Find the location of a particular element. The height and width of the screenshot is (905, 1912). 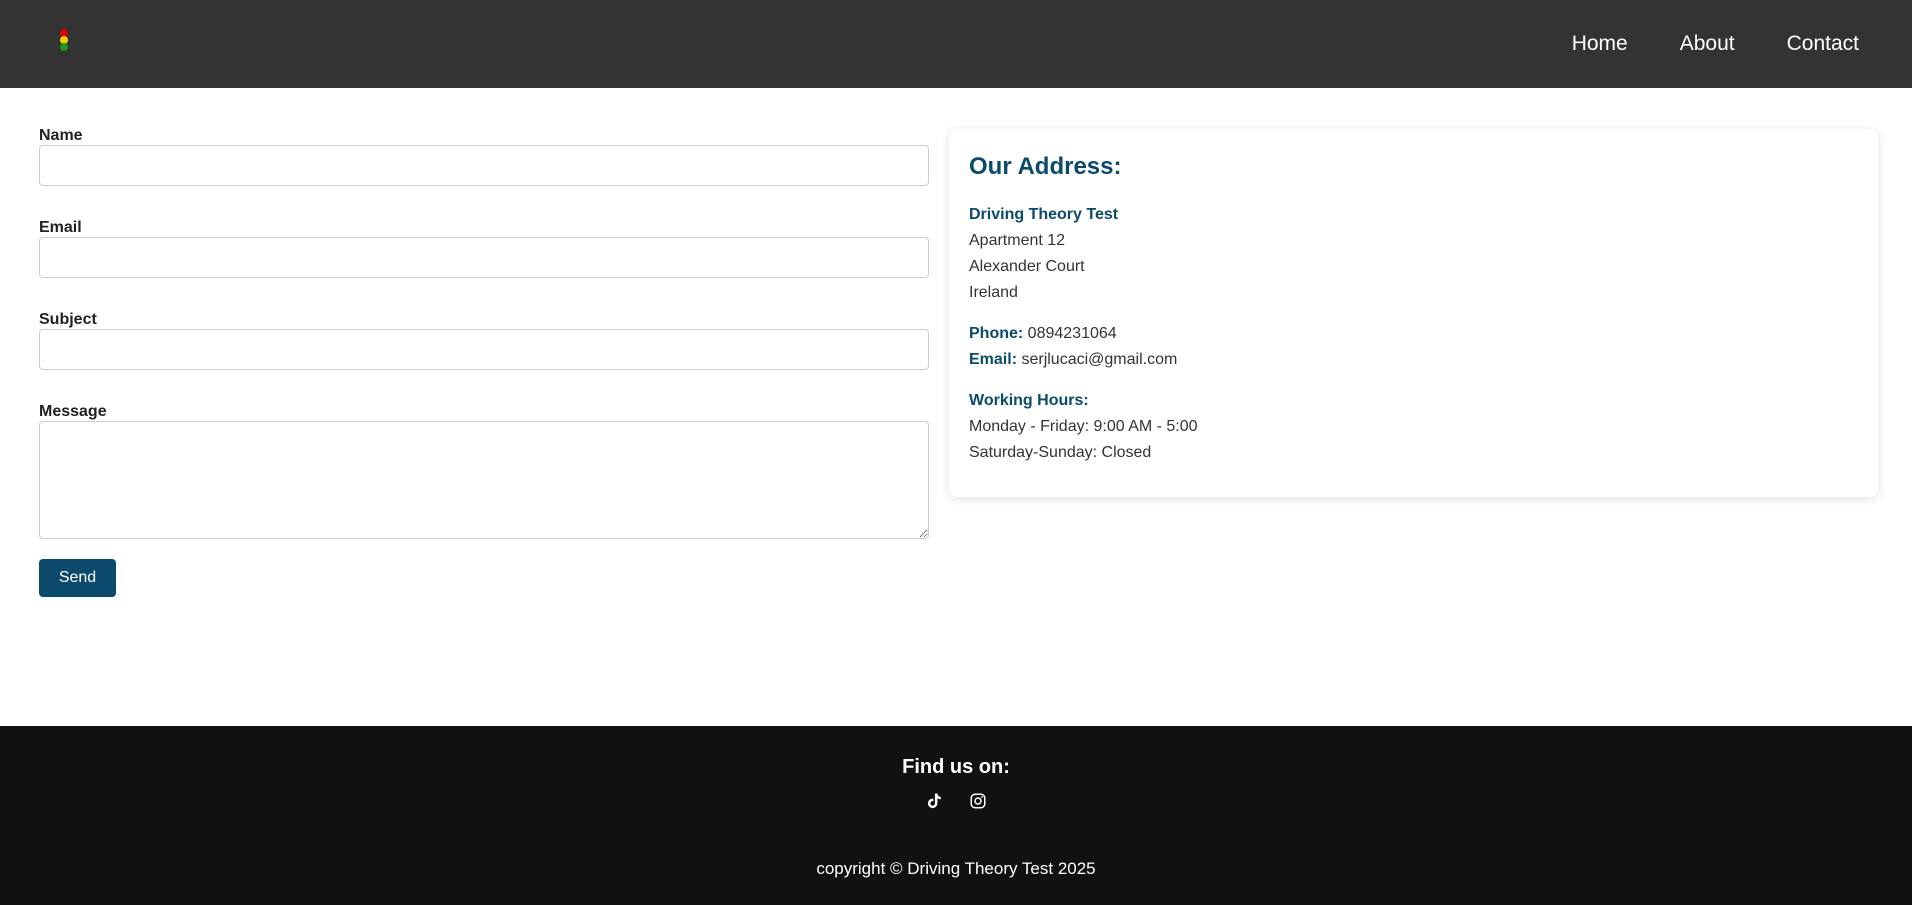

address-line-3: Ireland is located at coordinates (993, 292).